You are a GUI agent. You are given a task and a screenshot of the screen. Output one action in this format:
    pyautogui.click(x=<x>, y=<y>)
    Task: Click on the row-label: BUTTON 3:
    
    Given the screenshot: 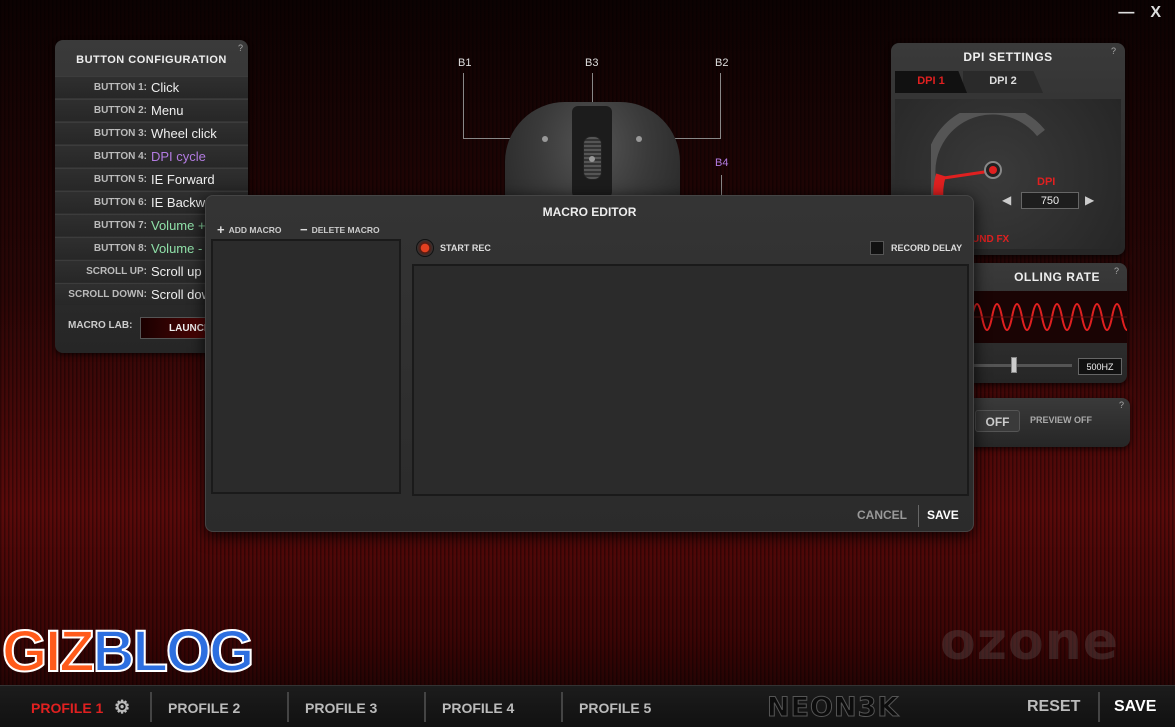 What is the action you would take?
    pyautogui.click(x=120, y=133)
    